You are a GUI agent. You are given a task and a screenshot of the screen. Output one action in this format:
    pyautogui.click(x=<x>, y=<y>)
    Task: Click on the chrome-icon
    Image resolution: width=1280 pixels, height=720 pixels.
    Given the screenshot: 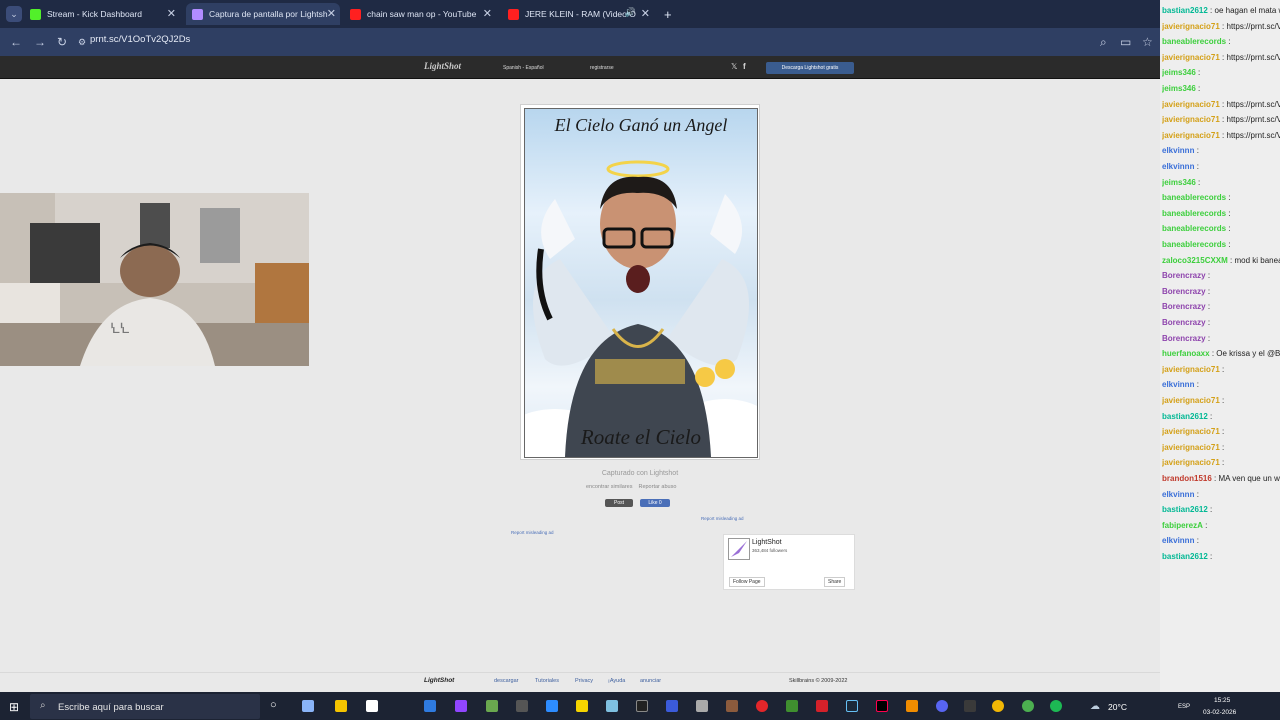 What is the action you would take?
    pyautogui.click(x=998, y=706)
    